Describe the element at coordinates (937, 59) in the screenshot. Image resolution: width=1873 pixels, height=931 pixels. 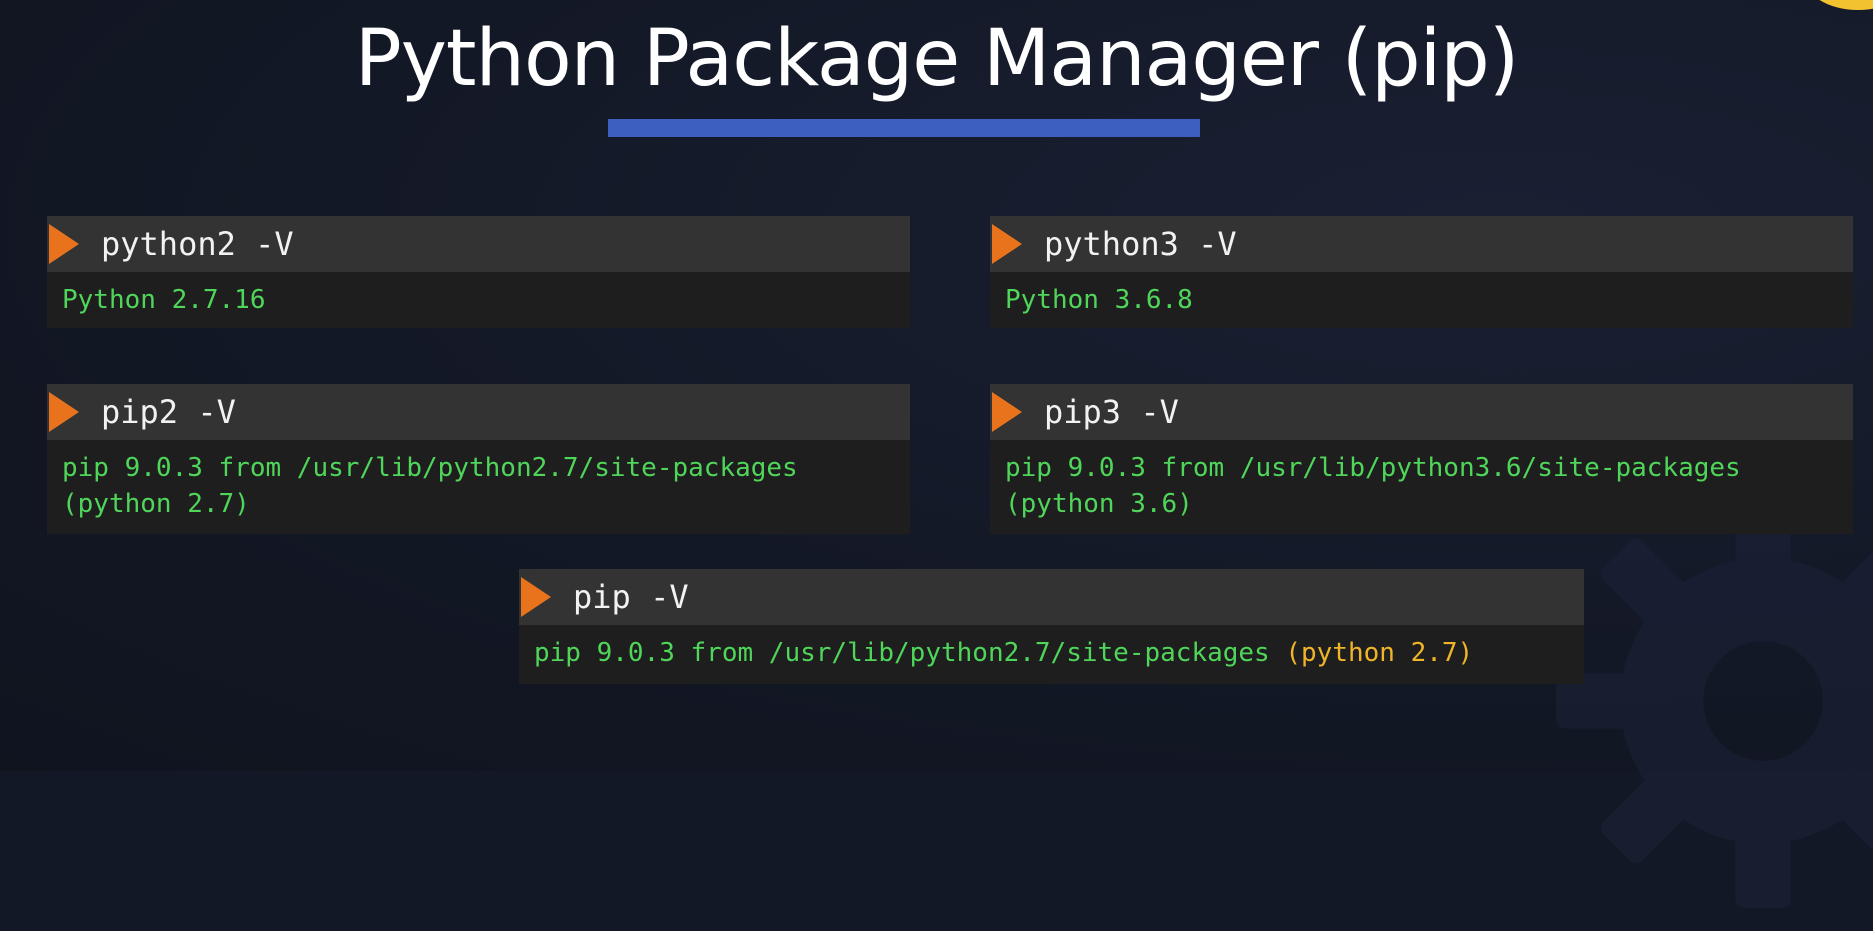
I see `slide-title: Python Package Manager (pip)` at that location.